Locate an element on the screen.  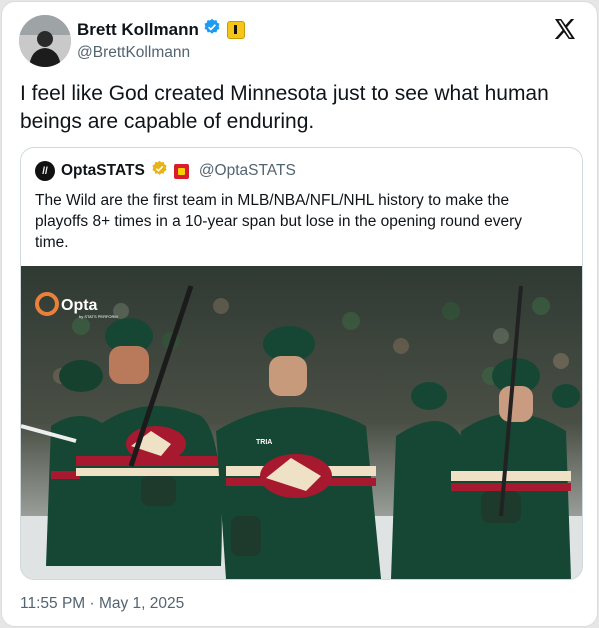
opta-watermark: Opta is located at coordinates (79, 305).